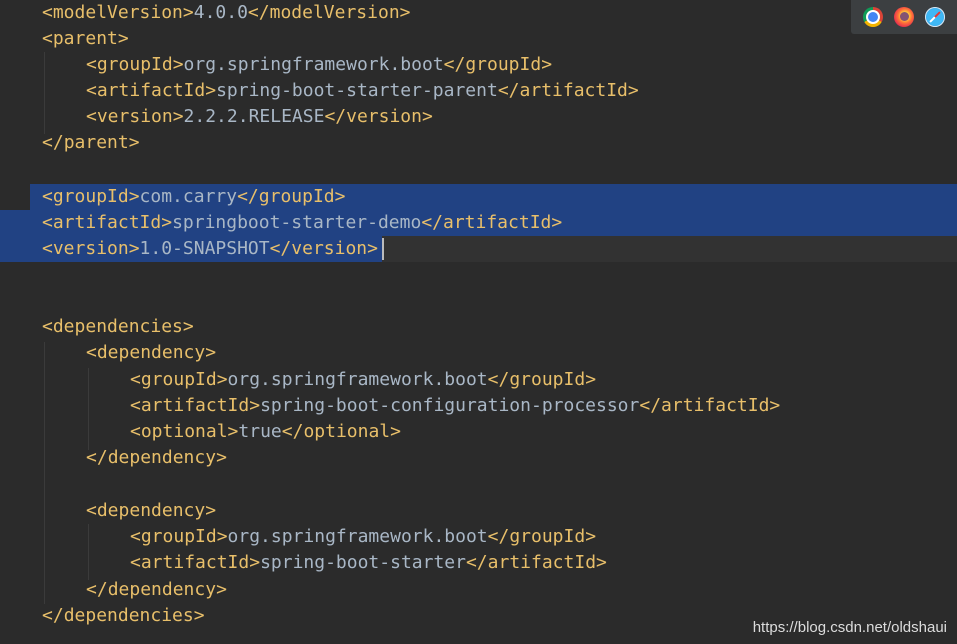 The height and width of the screenshot is (644, 957). What do you see at coordinates (347, 431) in the screenshot?
I see `tag-name: optional` at bounding box center [347, 431].